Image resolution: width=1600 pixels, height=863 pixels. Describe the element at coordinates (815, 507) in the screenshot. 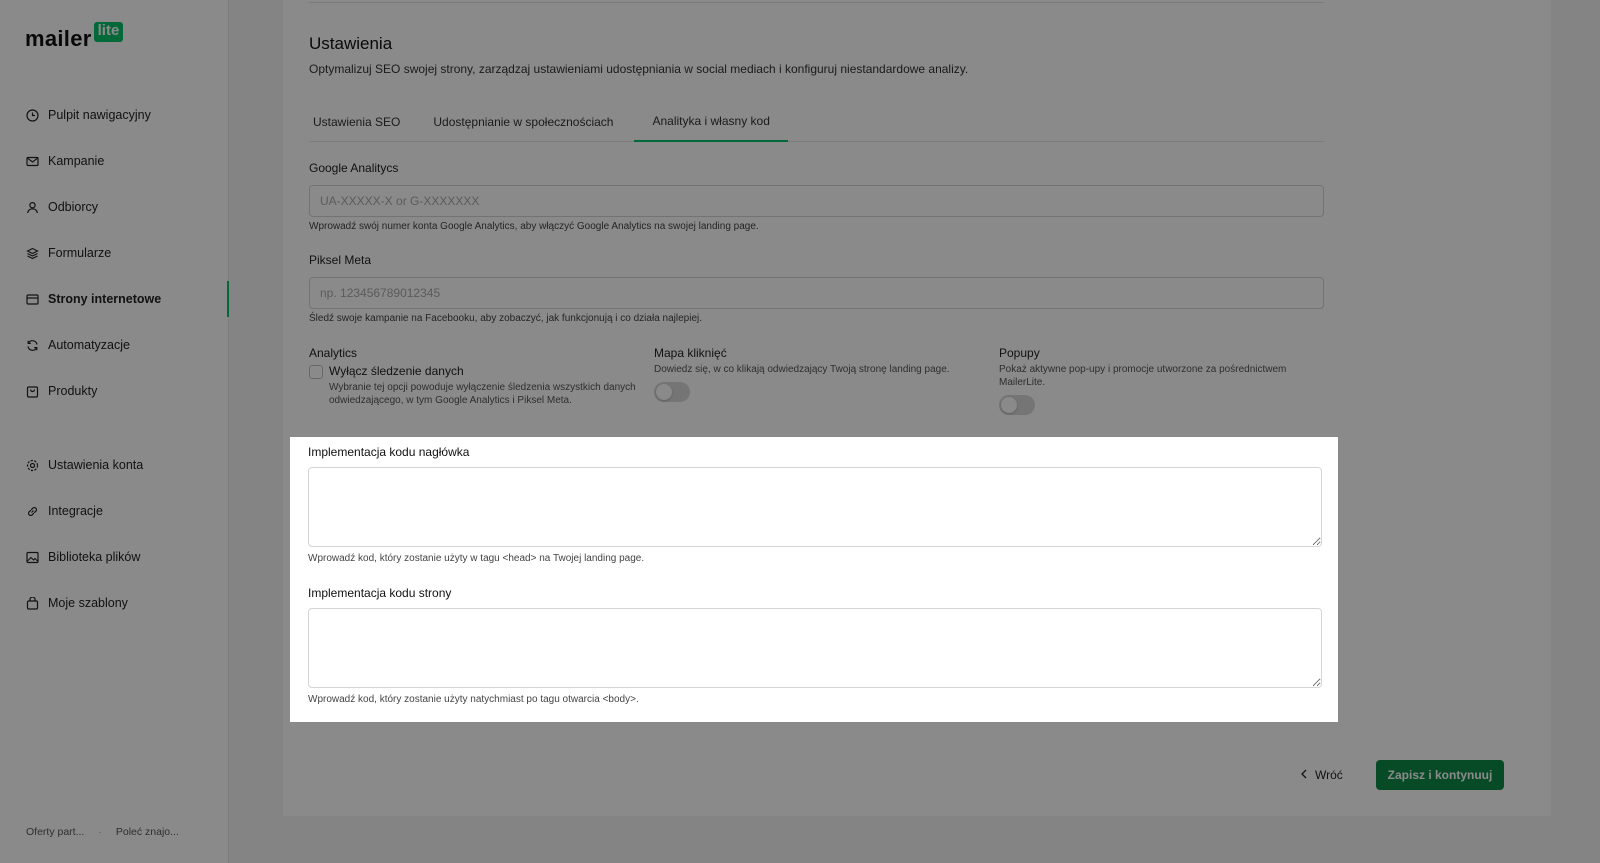

I see `head-code-textarea` at that location.